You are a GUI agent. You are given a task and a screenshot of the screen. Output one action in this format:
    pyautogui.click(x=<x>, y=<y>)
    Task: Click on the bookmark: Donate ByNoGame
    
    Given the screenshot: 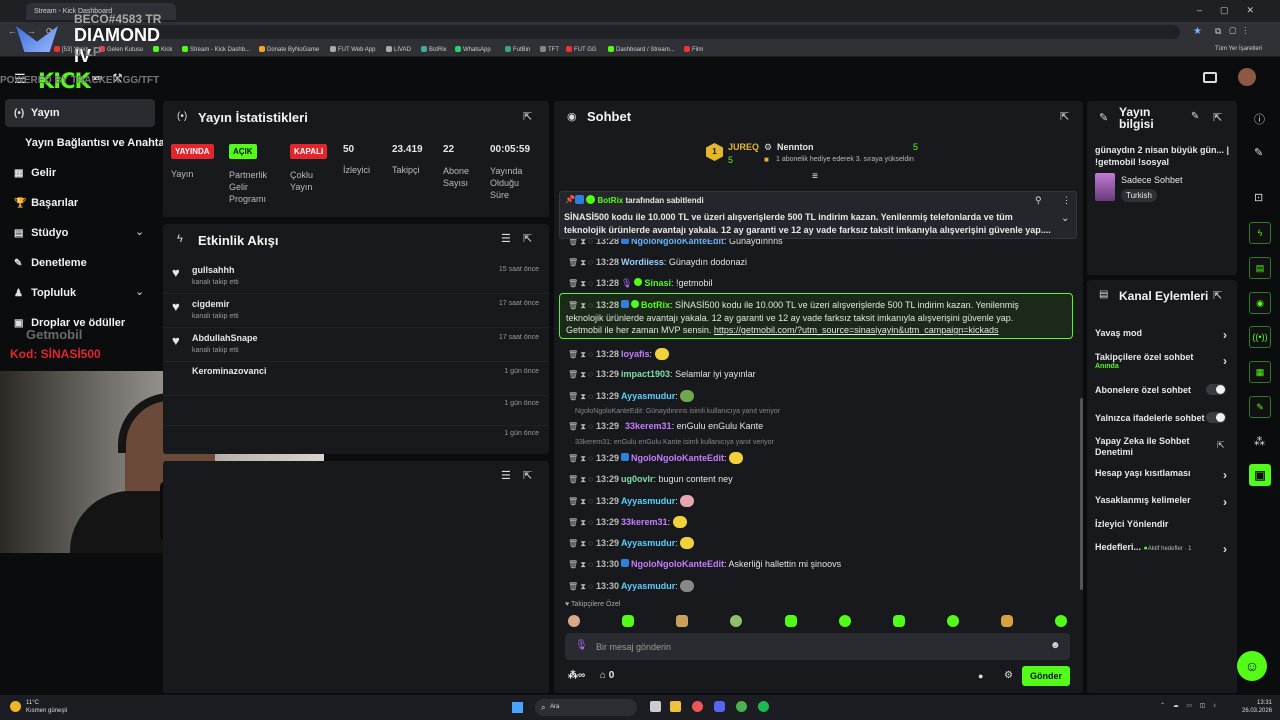 What is the action you would take?
    pyautogui.click(x=289, y=49)
    